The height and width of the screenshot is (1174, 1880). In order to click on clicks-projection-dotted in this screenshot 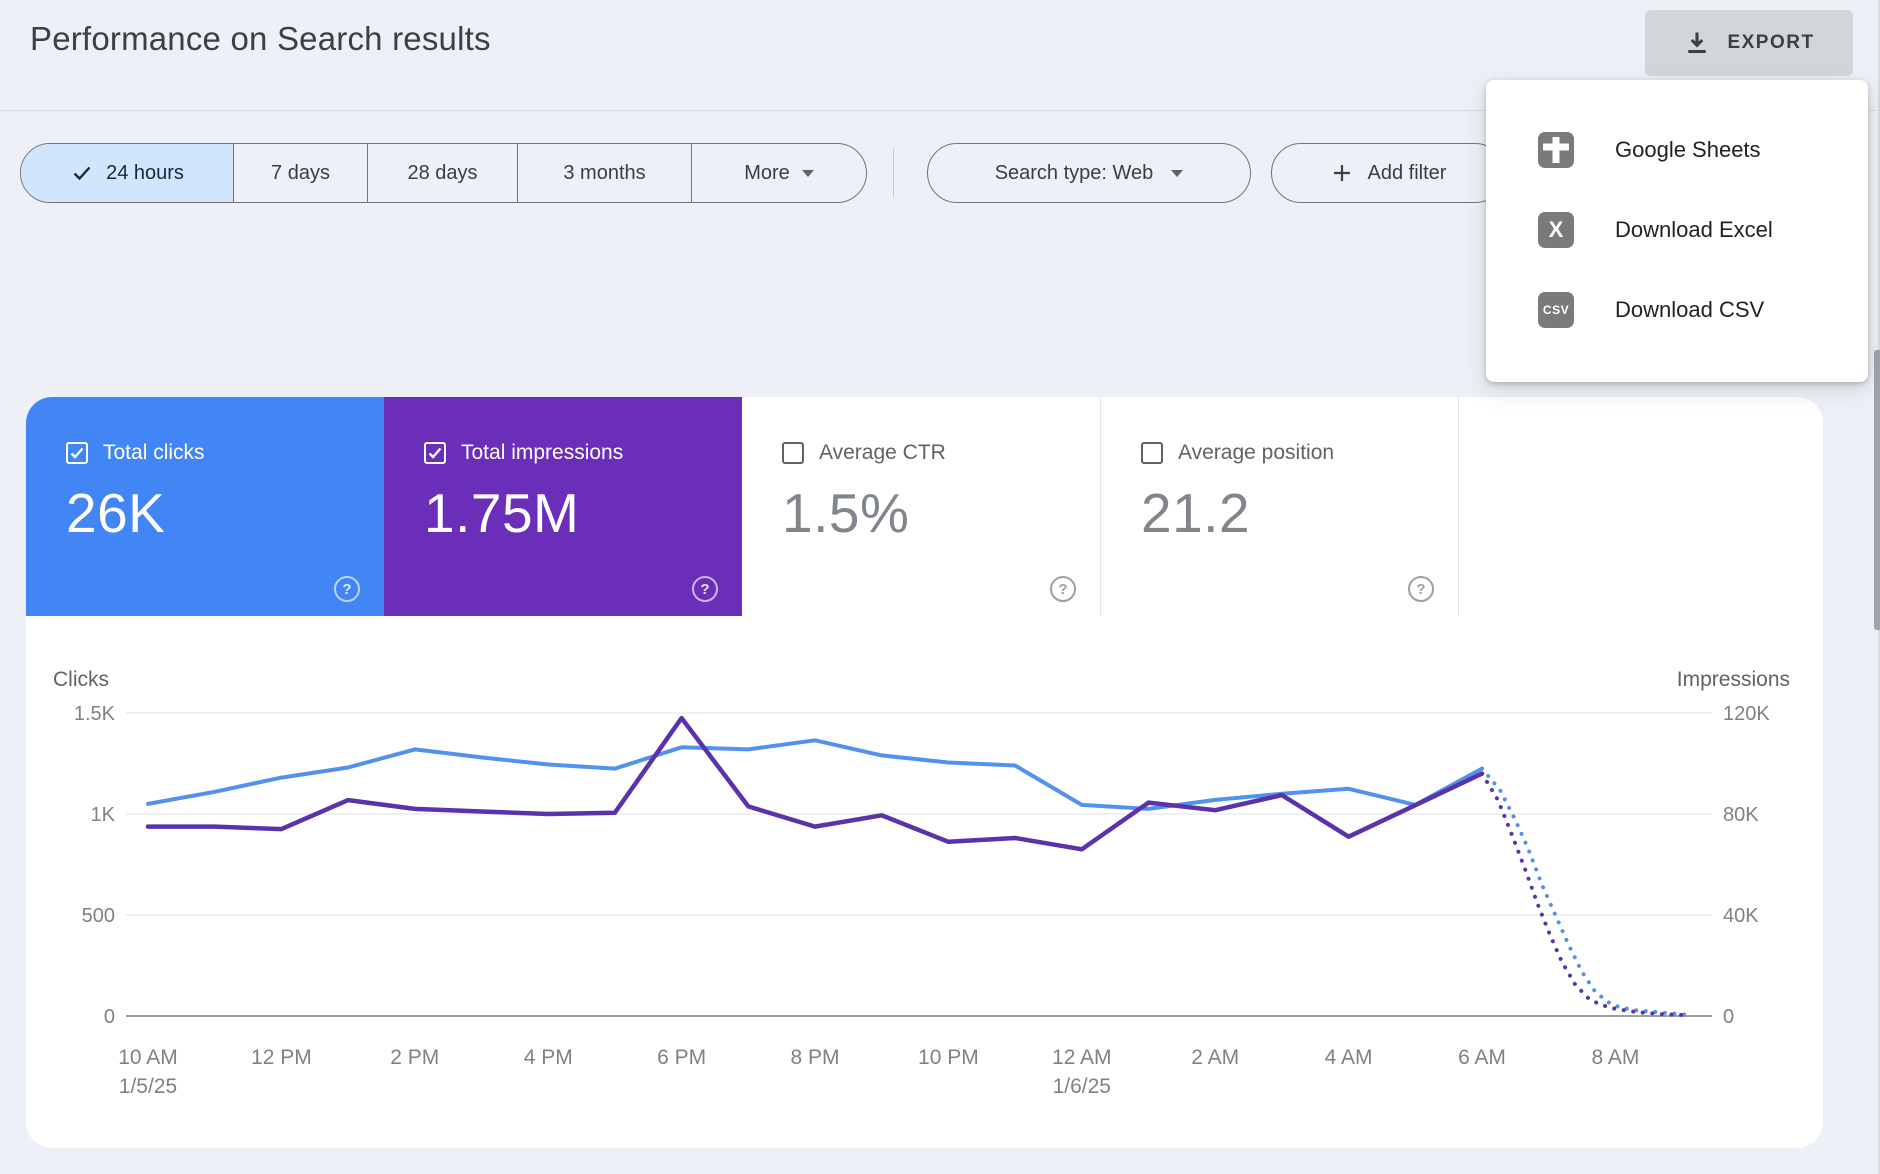, I will do `click(1586, 891)`.